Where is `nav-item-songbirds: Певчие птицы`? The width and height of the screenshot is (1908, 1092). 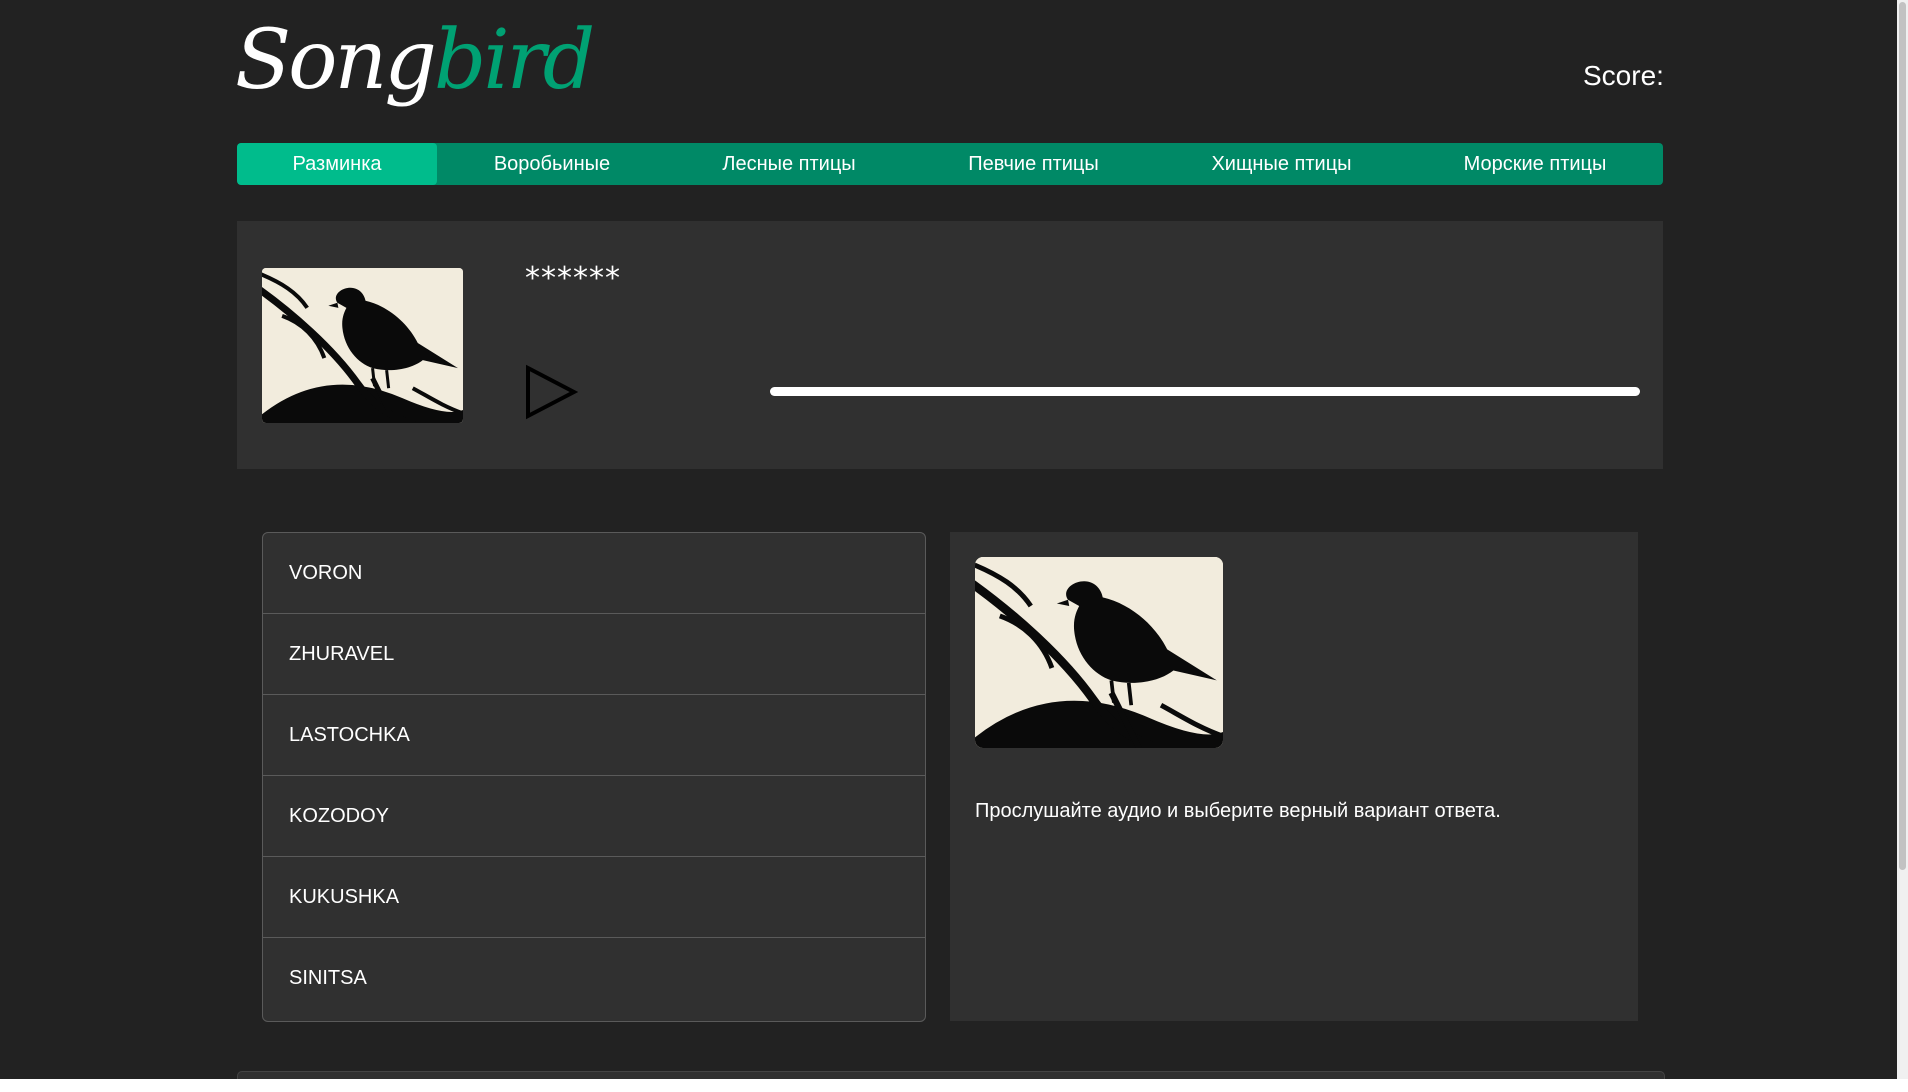 nav-item-songbirds: Певчие птицы is located at coordinates (1033, 164).